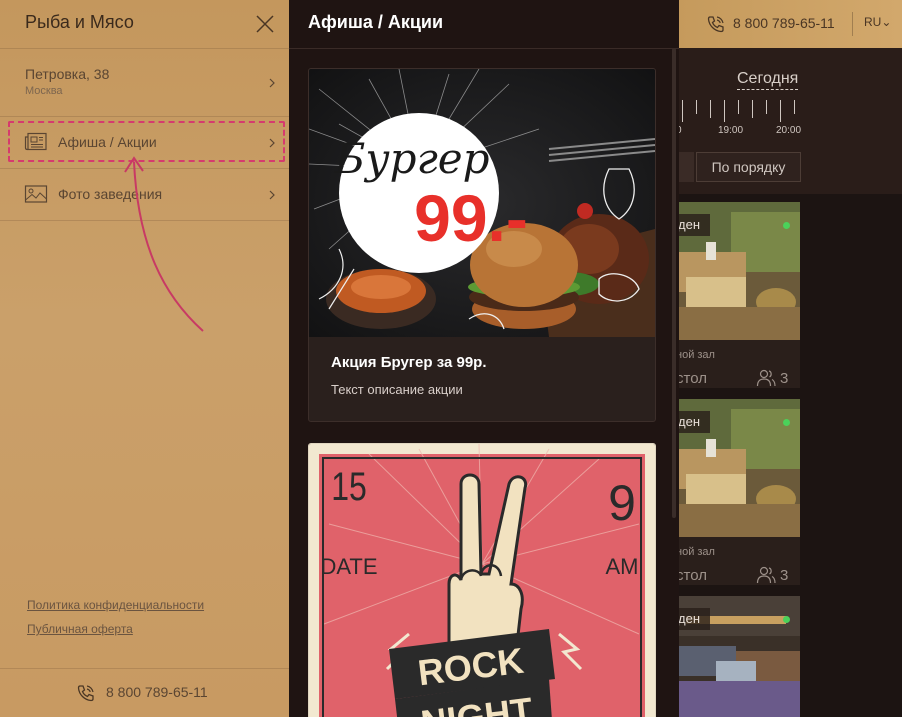 Image resolution: width=902 pixels, height=717 pixels. Describe the element at coordinates (349, 486) in the screenshot. I see `poster-date-number: 15` at that location.